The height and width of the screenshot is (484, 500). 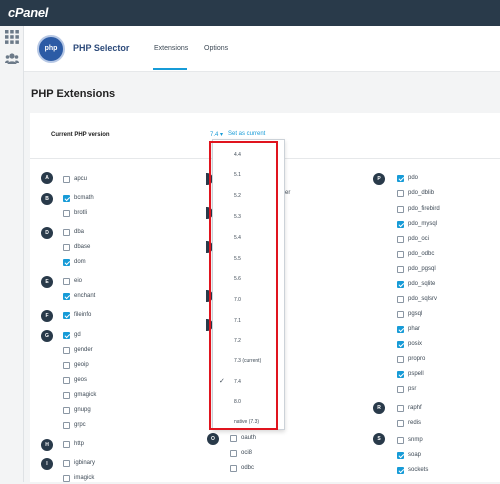 I want to click on letter-badge: B, so click(x=47, y=199).